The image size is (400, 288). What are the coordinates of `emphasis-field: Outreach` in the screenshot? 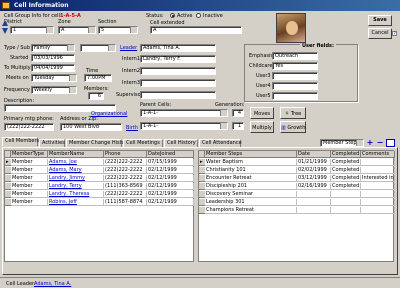 It's located at (295, 56).